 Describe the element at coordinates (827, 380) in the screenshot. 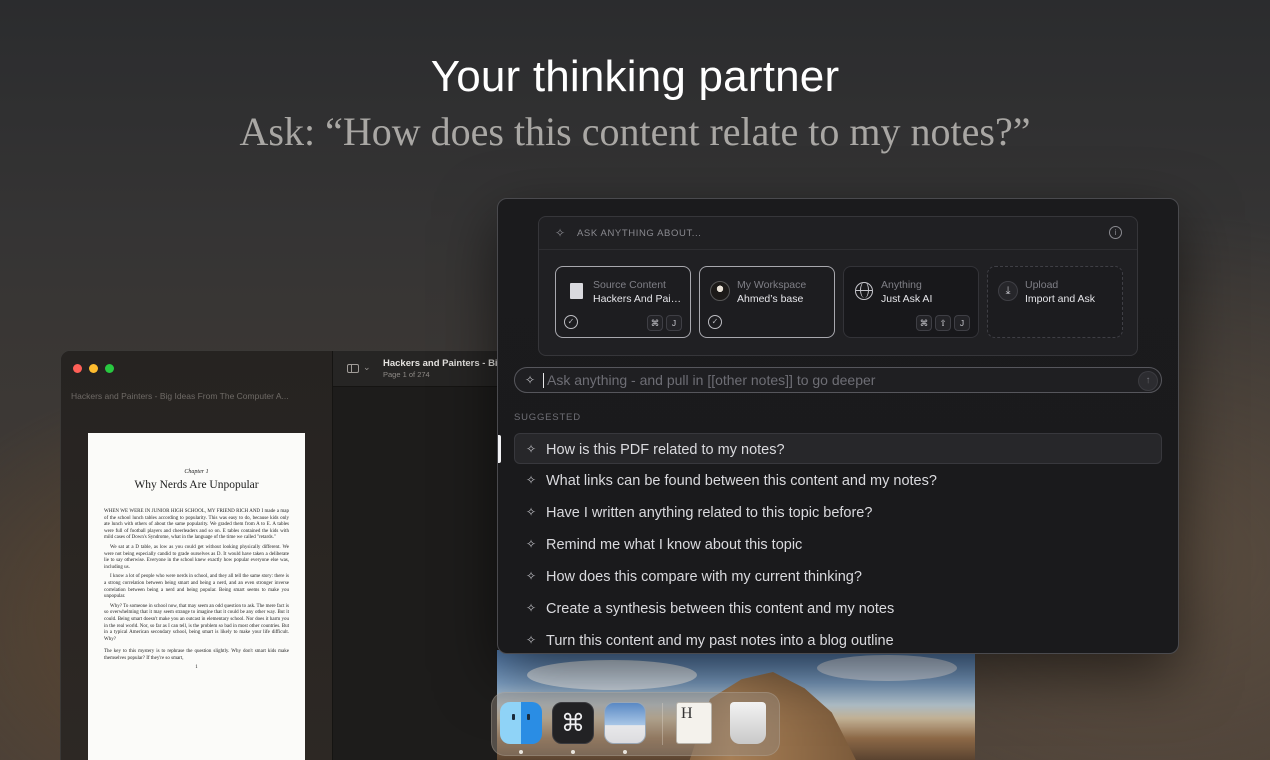

I see `ask-input` at that location.